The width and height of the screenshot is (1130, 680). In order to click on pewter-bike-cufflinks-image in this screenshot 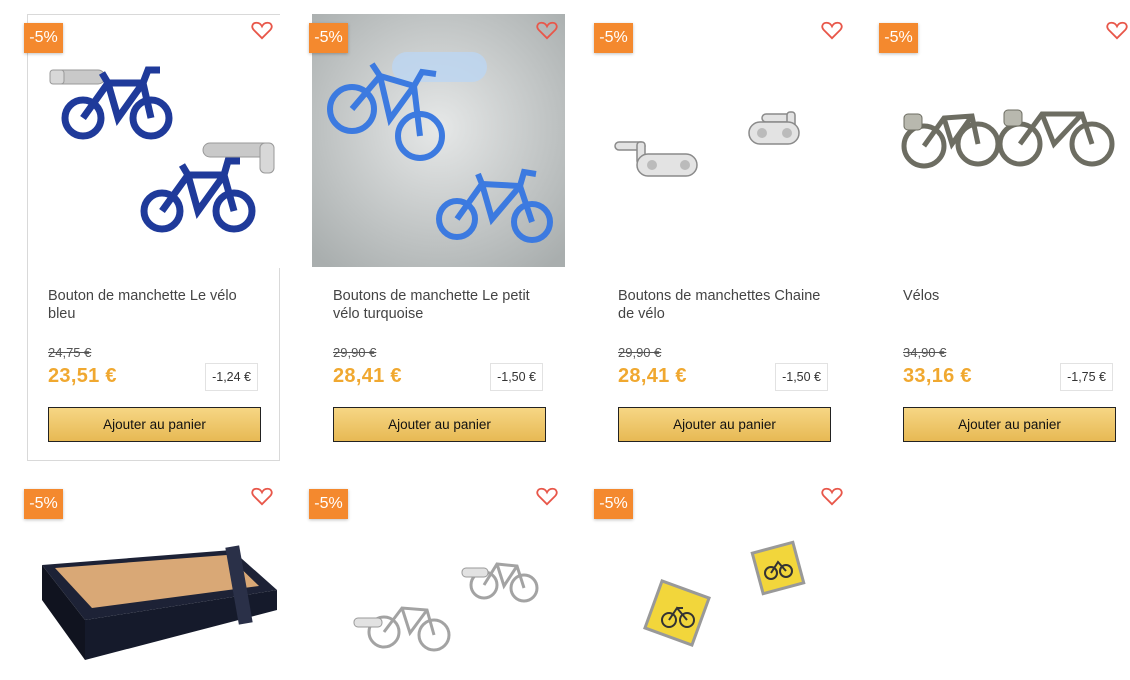, I will do `click(1006, 140)`.